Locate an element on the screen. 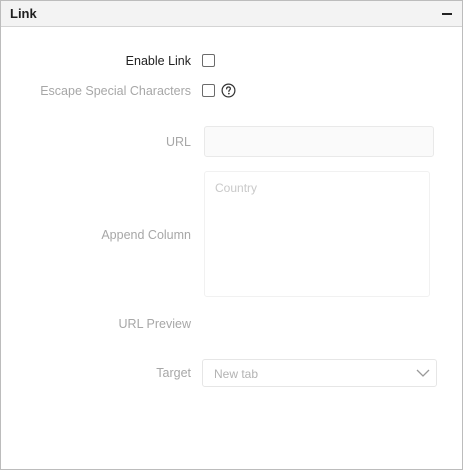 This screenshot has width=463, height=470. append-column-field: Country is located at coordinates (317, 234).